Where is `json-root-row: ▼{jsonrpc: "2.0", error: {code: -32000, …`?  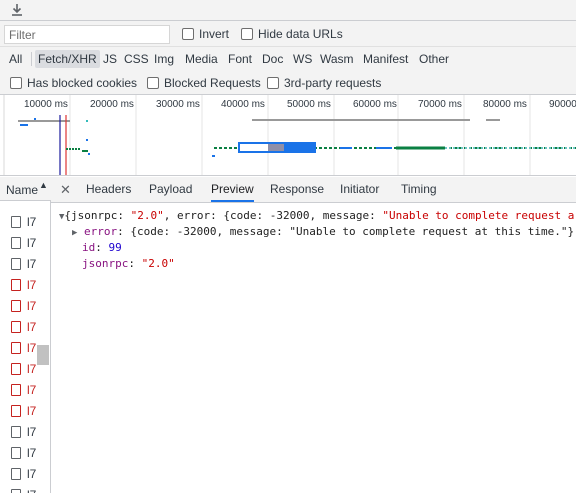
json-root-row: ▼{jsonrpc: "2.0", error: {code: -32000, … is located at coordinates (316, 215).